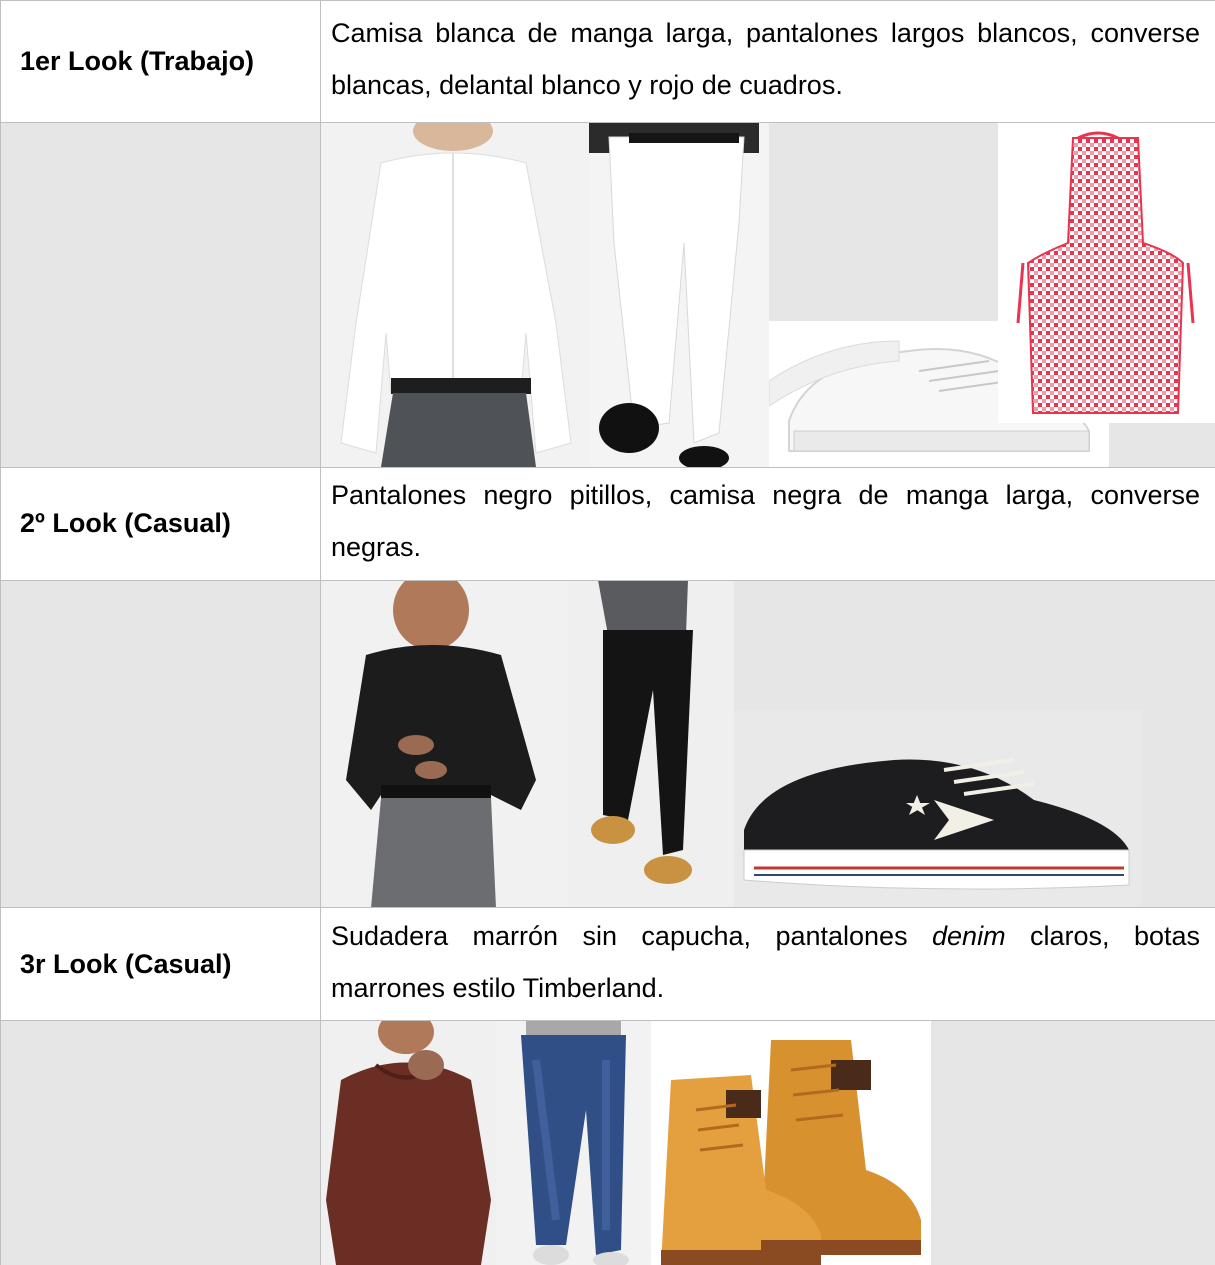 This screenshot has width=1215, height=1265. What do you see at coordinates (160, 744) in the screenshot?
I see `look-2-empty-cell` at bounding box center [160, 744].